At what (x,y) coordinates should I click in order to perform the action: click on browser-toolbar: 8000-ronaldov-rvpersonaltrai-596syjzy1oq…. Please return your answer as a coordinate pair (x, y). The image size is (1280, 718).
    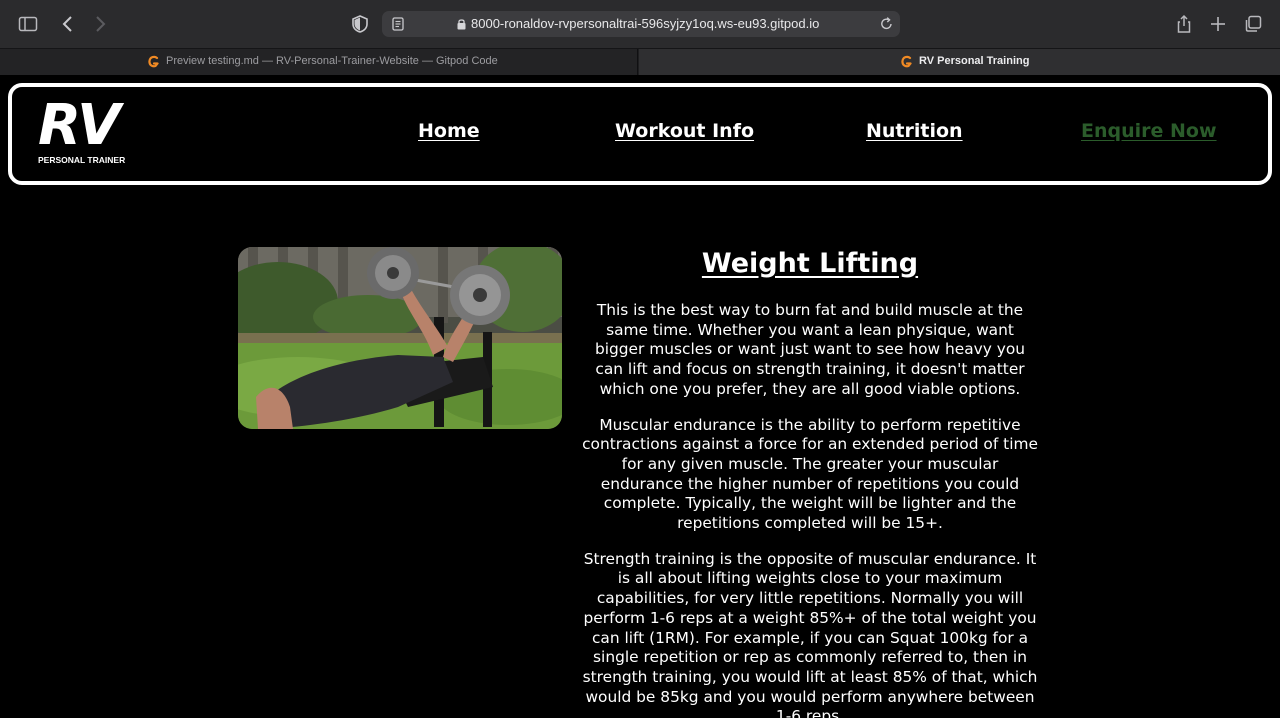
    Looking at the image, I should click on (640, 24).